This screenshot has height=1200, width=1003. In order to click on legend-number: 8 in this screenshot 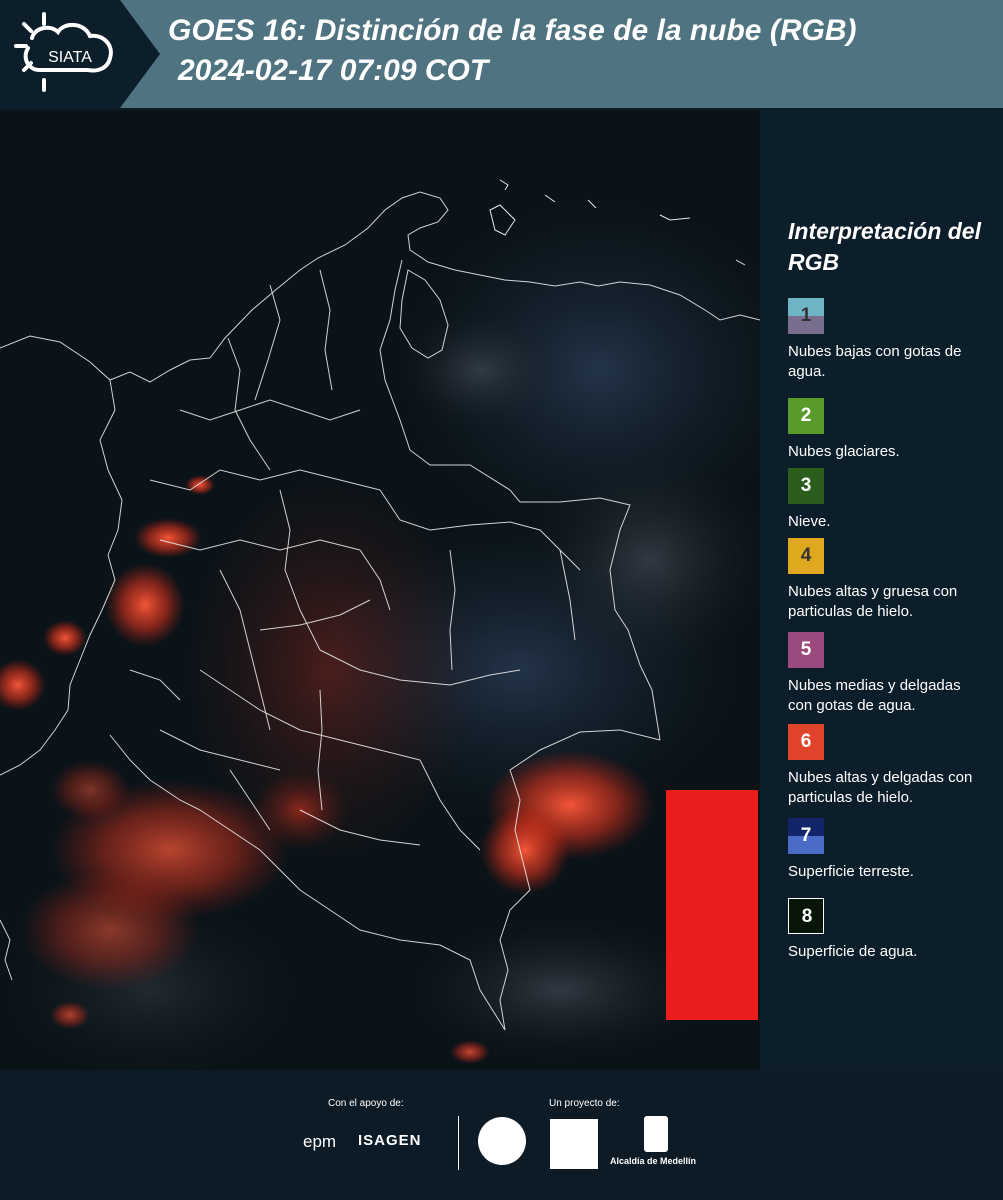, I will do `click(807, 916)`.